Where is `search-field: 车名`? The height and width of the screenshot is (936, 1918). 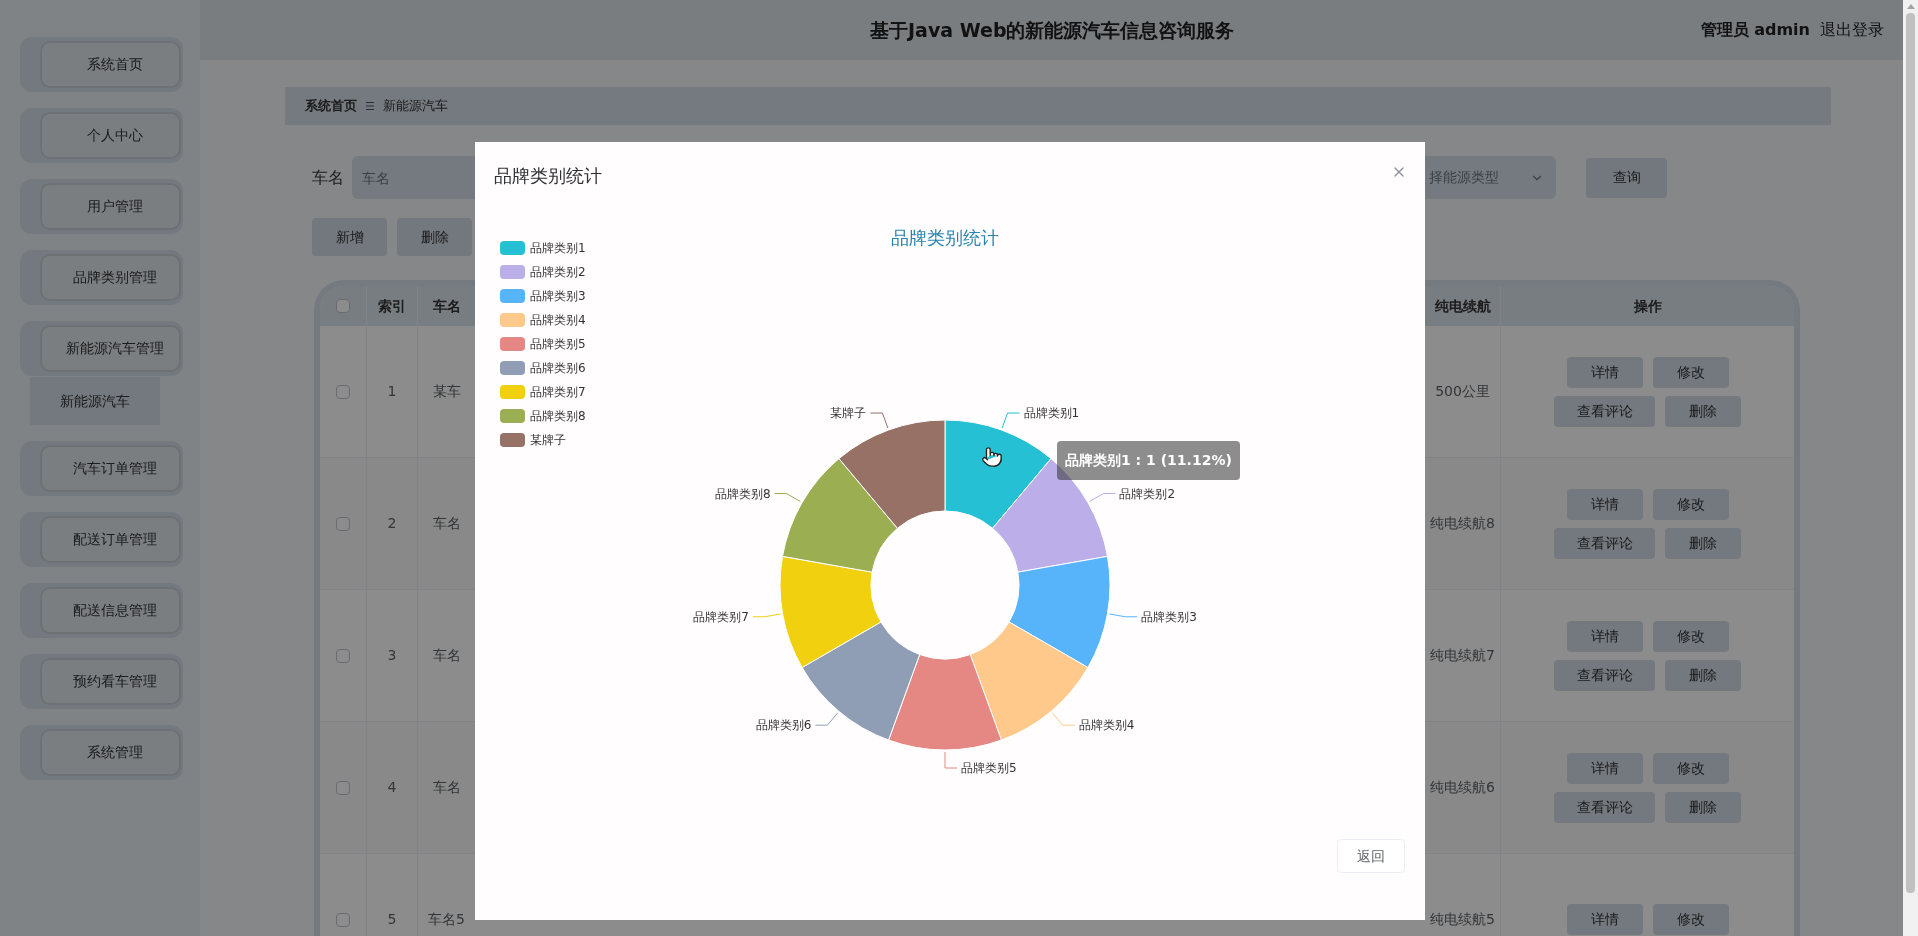
search-field: 车名 is located at coordinates (413, 178).